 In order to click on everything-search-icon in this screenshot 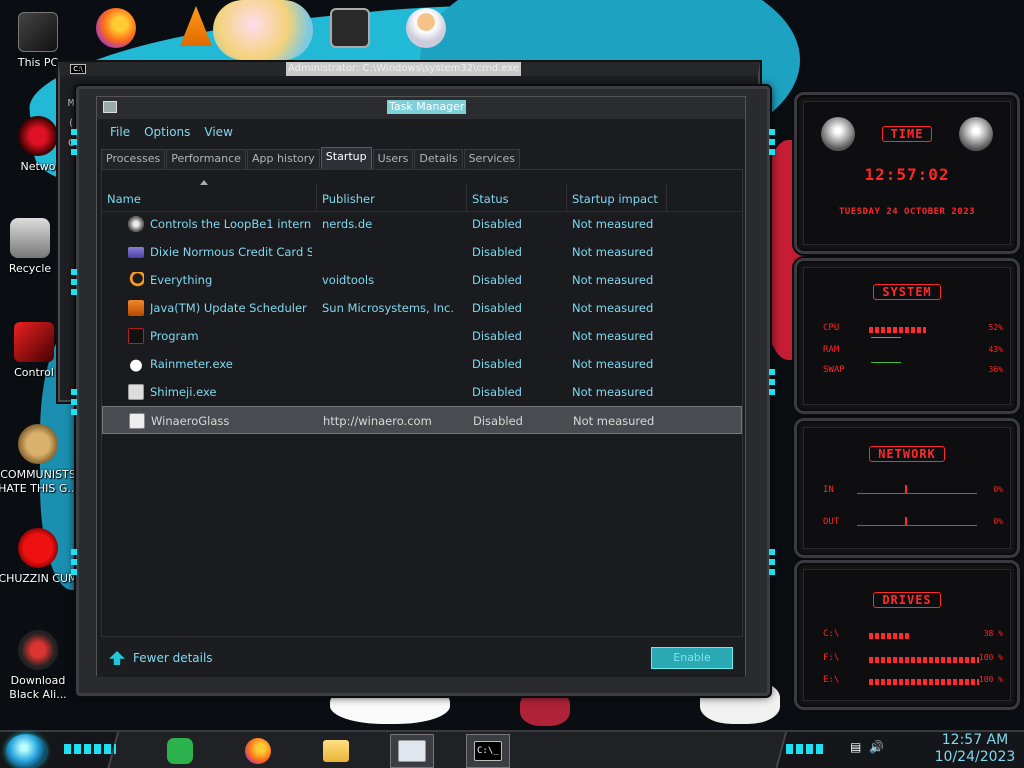, I will do `click(136, 280)`.